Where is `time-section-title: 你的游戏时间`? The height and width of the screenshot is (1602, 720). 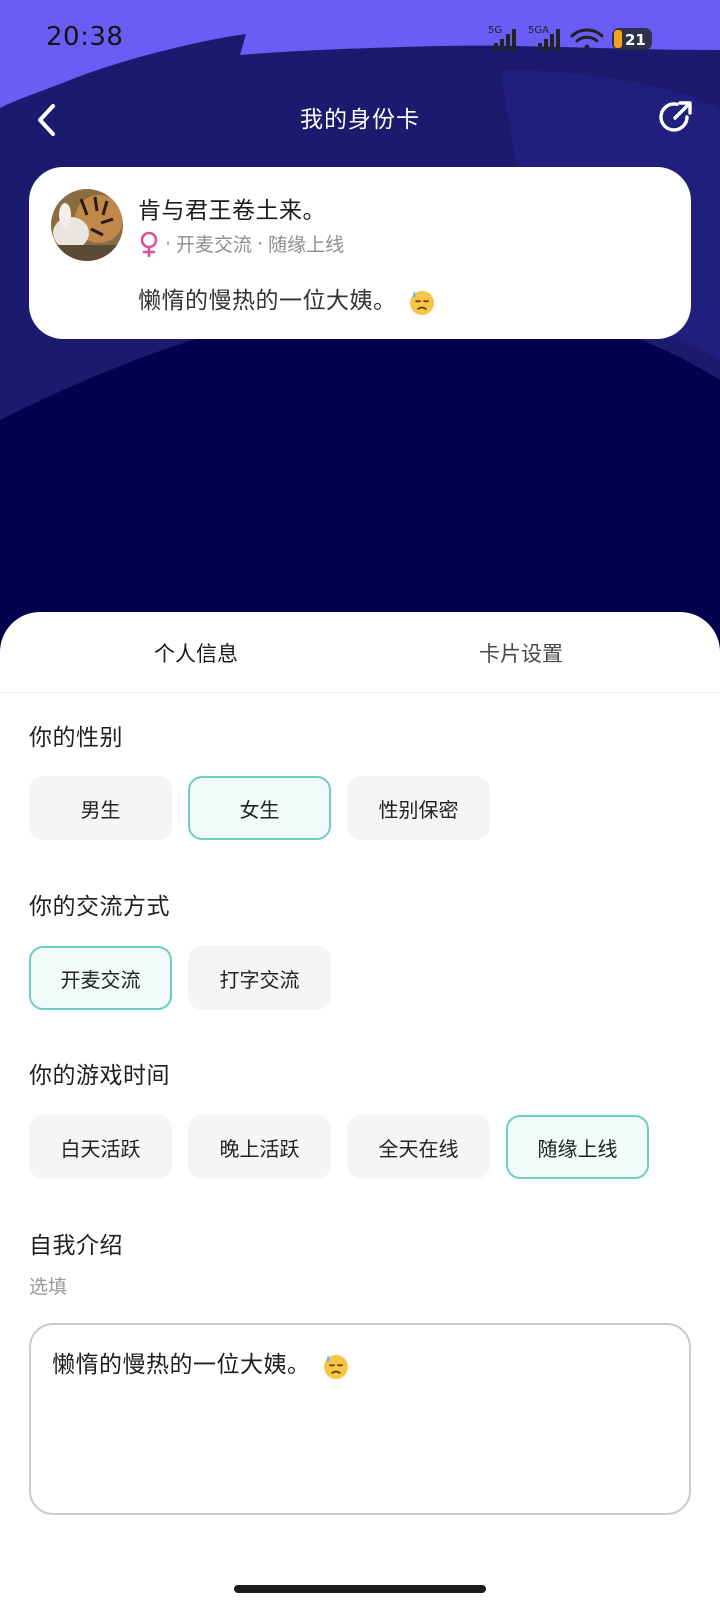
time-section-title: 你的游戏时间 is located at coordinates (99, 1076).